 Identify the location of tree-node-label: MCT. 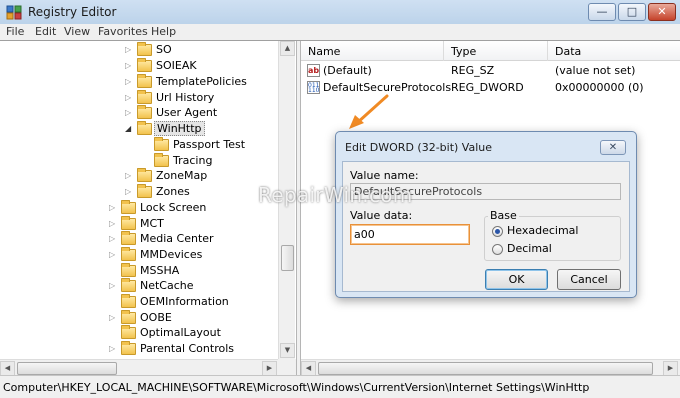
(152, 223).